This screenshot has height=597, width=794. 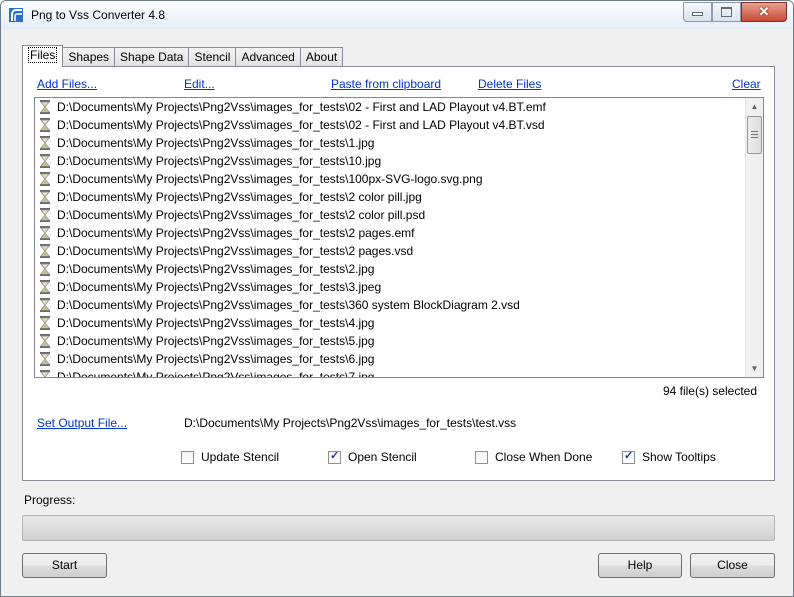 I want to click on window-title: Png to Vss Converter 4.8, so click(x=98, y=15).